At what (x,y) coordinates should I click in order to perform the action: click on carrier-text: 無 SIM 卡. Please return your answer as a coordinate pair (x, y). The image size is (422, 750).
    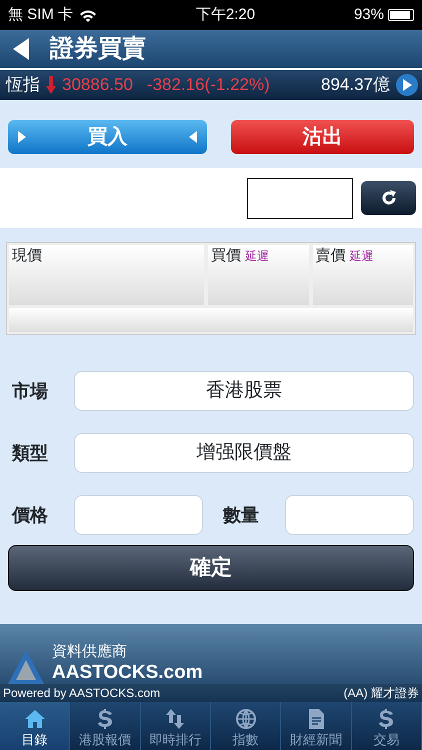
    Looking at the image, I should click on (41, 14).